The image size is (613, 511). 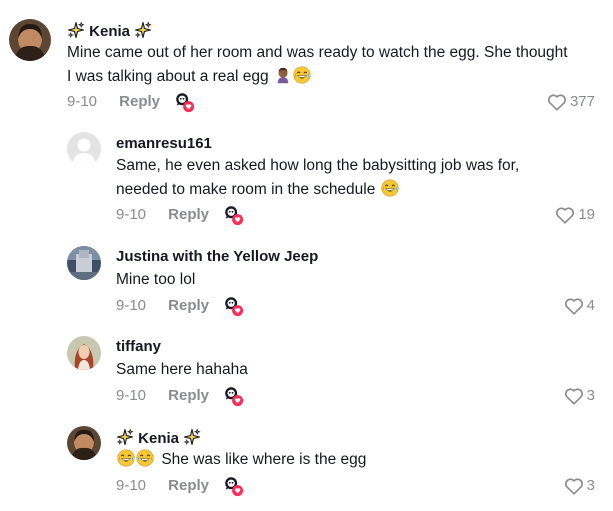 I want to click on comment-line-text: I was talking about a real egg, so click(x=168, y=76).